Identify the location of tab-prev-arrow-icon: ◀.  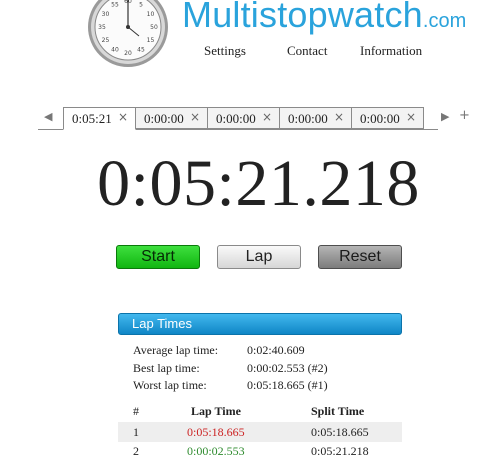
(48, 116).